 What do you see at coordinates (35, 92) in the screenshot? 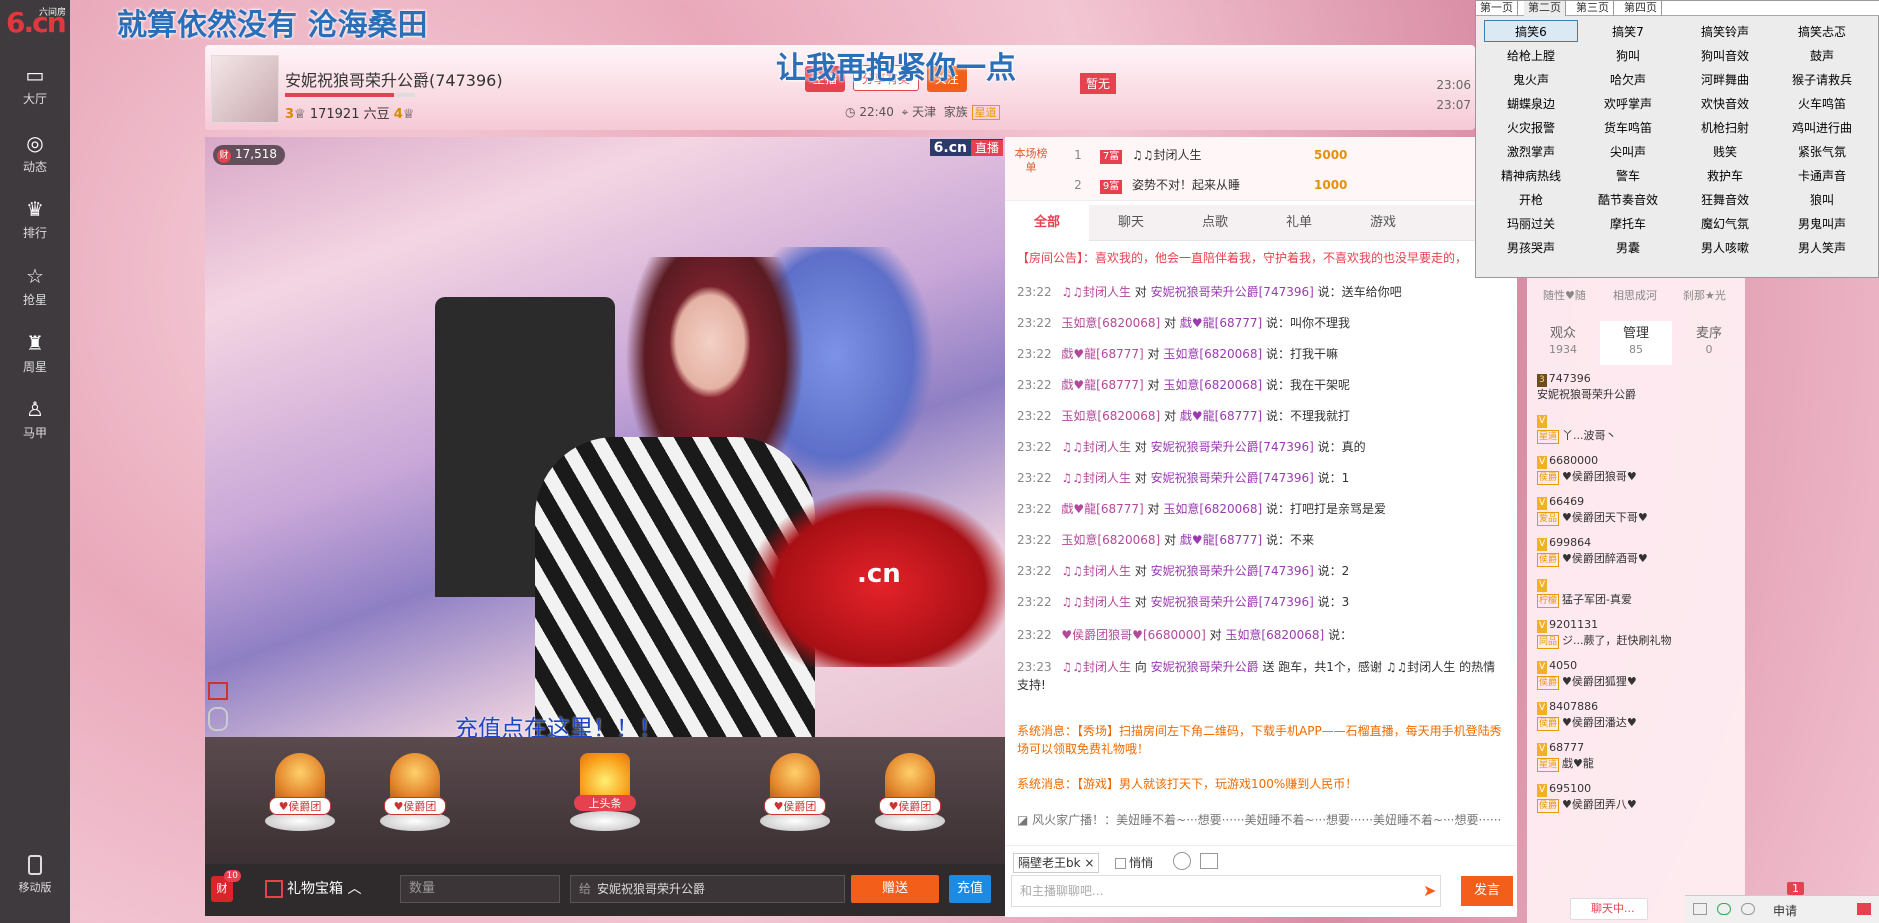
I see `nav-item-hall: ▭ 大厅` at bounding box center [35, 92].